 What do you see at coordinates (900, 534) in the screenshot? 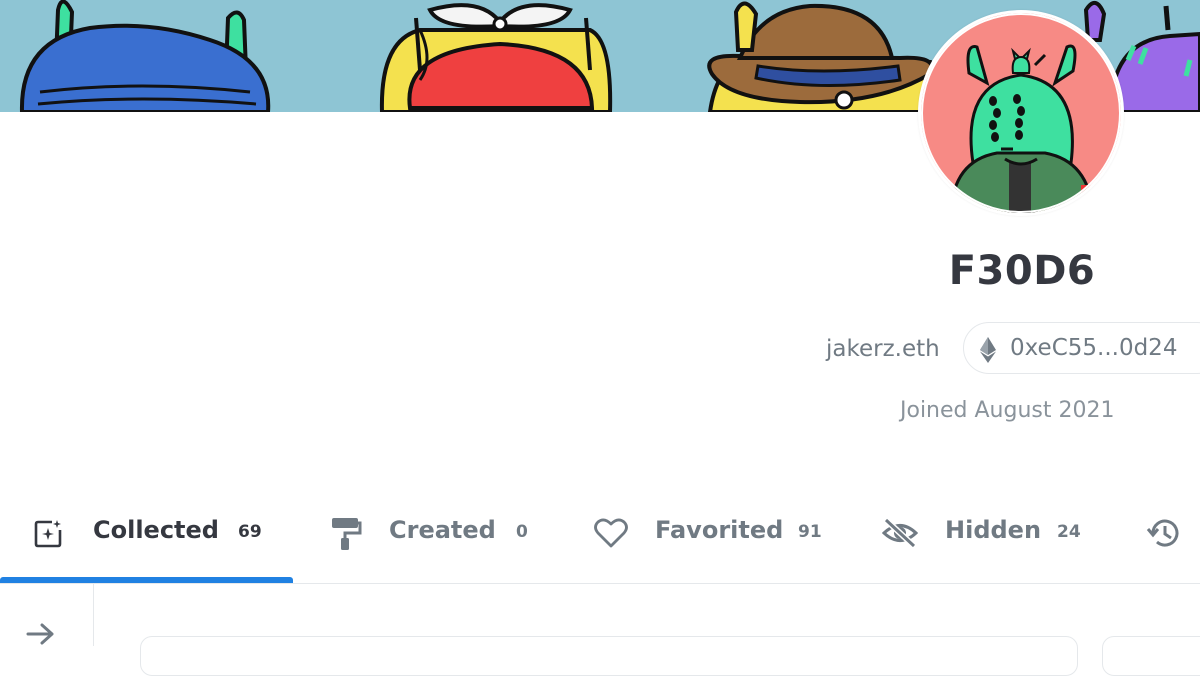
I see `eye-off-icon` at bounding box center [900, 534].